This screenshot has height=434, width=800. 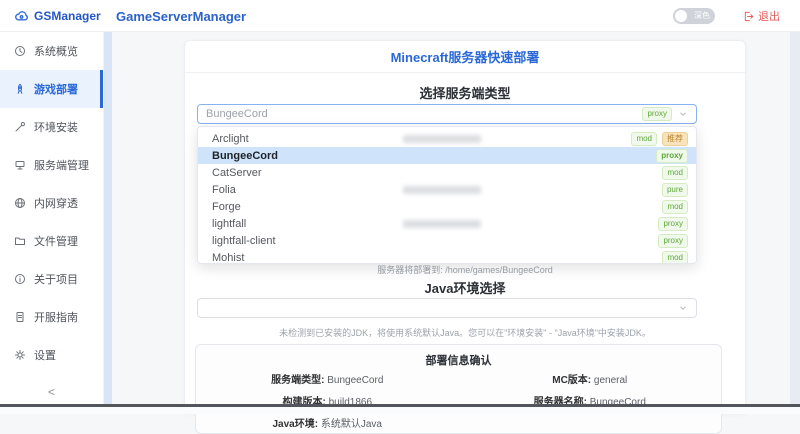 I want to click on java-section-title: Java环境选择, so click(x=465, y=288).